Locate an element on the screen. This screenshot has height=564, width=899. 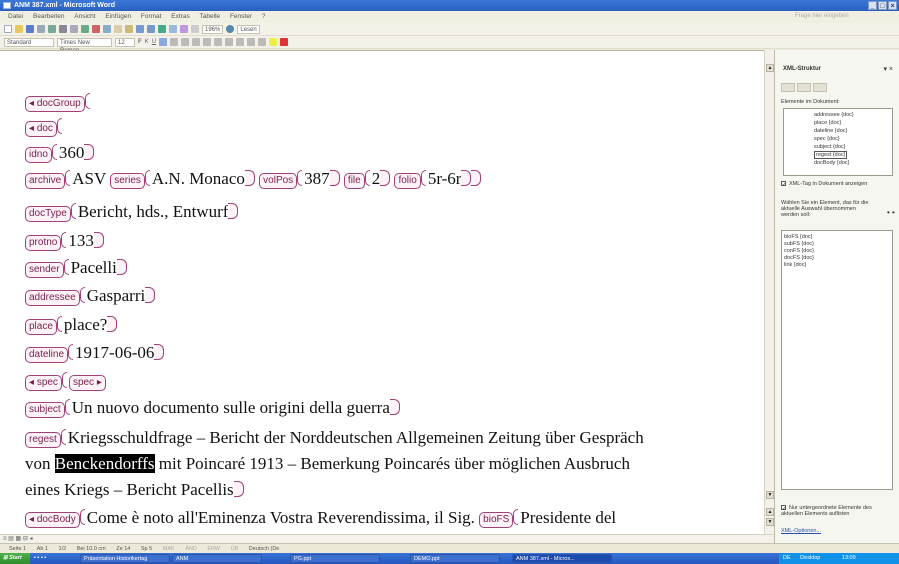
status-erw: ERW is located at coordinates (213, 549).